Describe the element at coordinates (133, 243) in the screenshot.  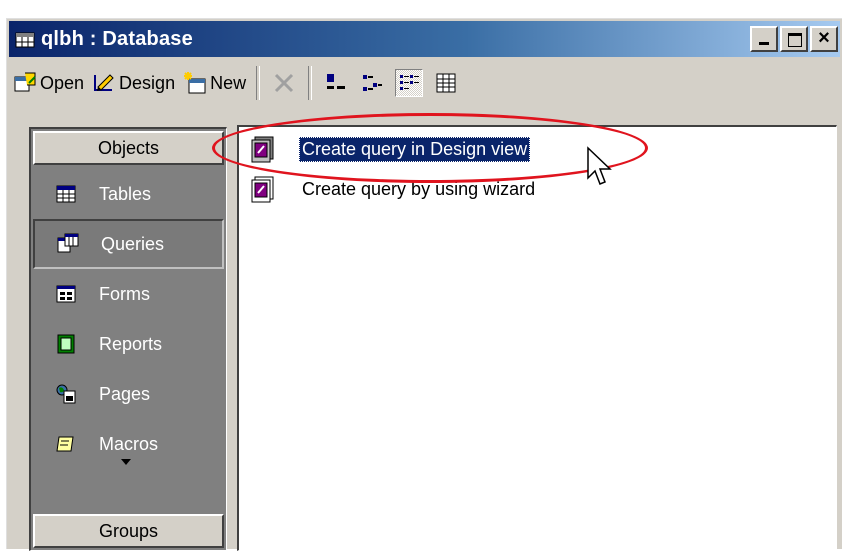
I see `object-label-queries: Queries` at that location.